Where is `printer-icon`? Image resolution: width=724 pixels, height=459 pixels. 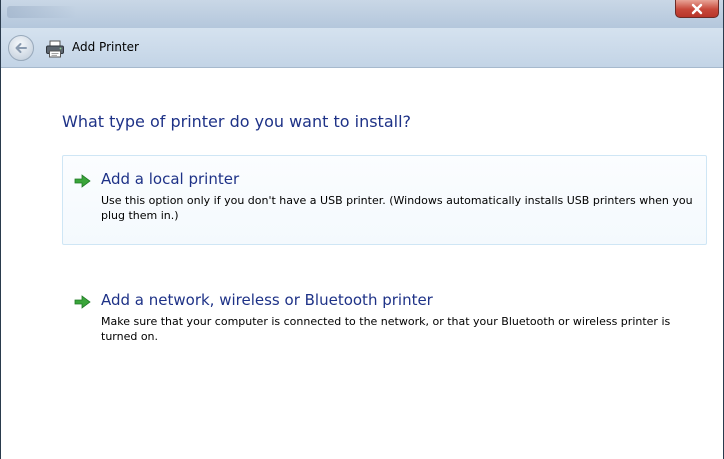 printer-icon is located at coordinates (55, 49).